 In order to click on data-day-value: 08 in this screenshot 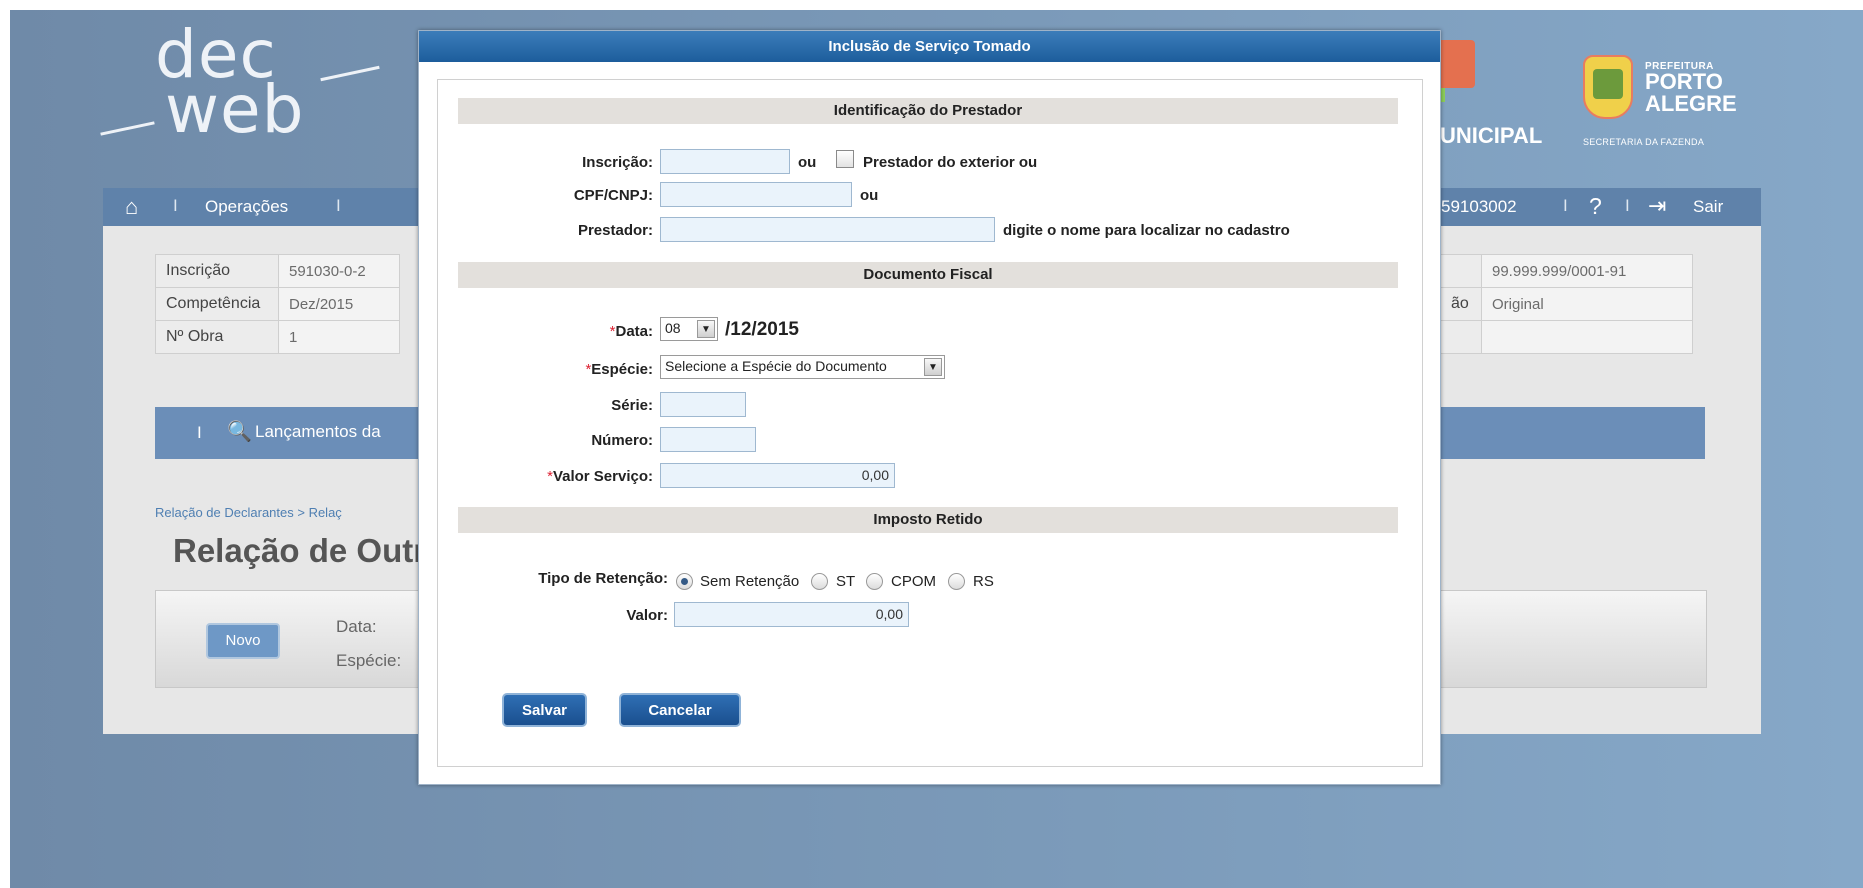, I will do `click(673, 328)`.